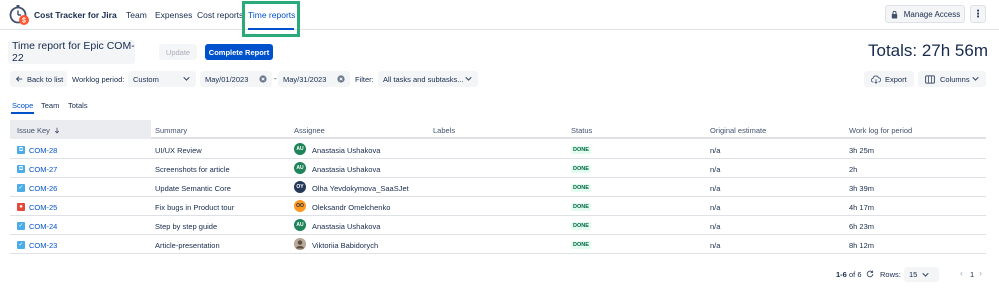  I want to click on complete-report-button: Complete Report, so click(239, 52).